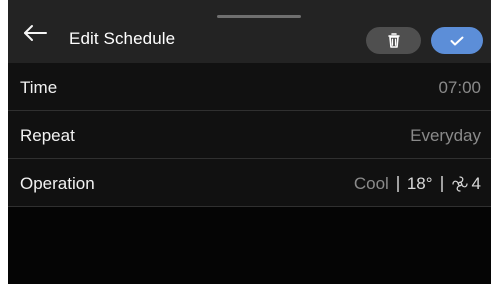  What do you see at coordinates (393, 40) in the screenshot?
I see `delete-button` at bounding box center [393, 40].